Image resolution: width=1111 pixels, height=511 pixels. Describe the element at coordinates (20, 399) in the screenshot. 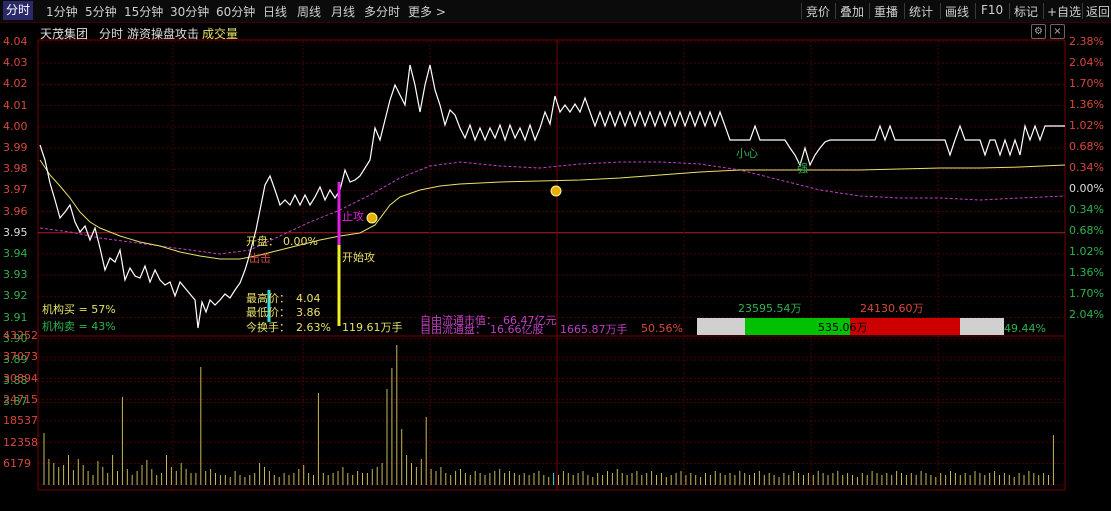

I see `volume-tick-label: 24715` at that location.